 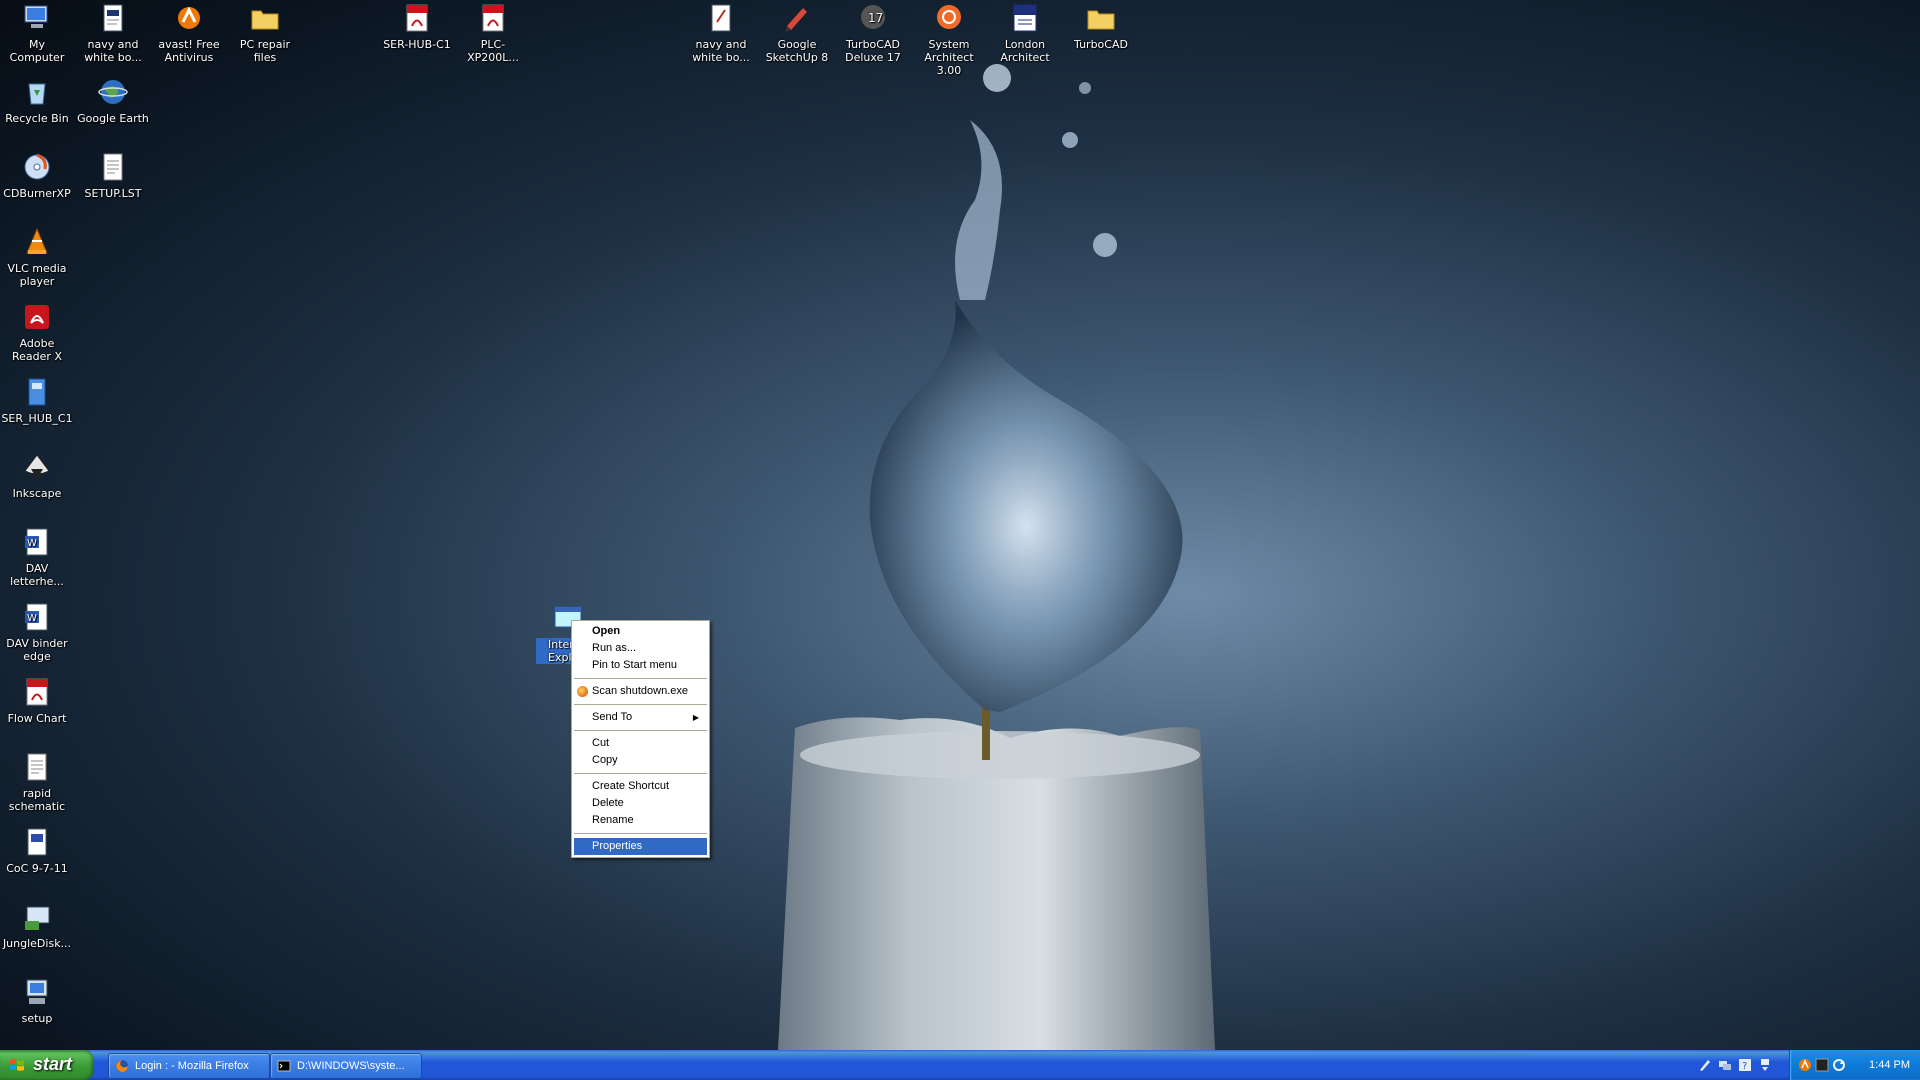 I want to click on desktop-icon-ser-hub-c1-app: SER_HUB_C1, so click(x=37, y=400).